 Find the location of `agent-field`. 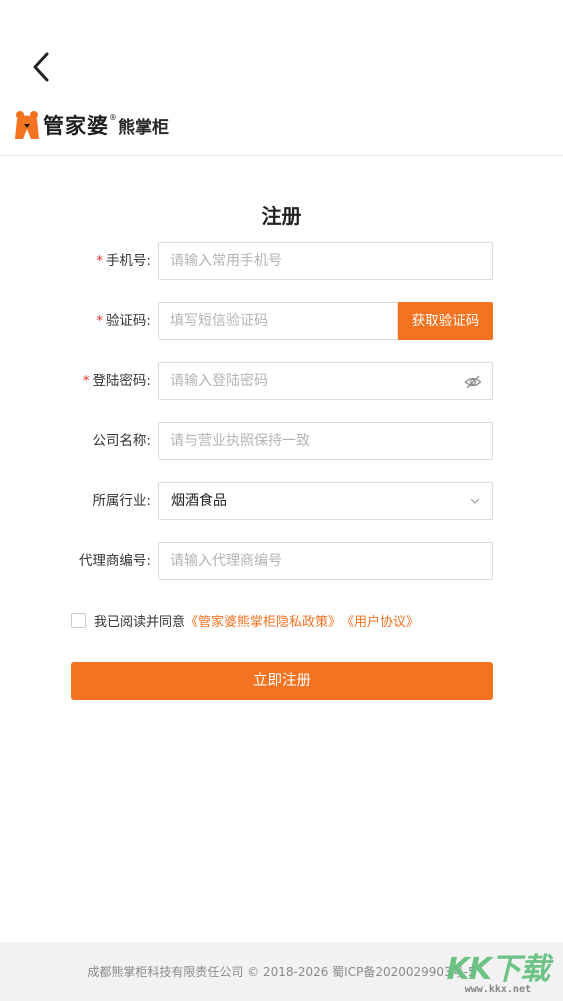

agent-field is located at coordinates (325, 561).